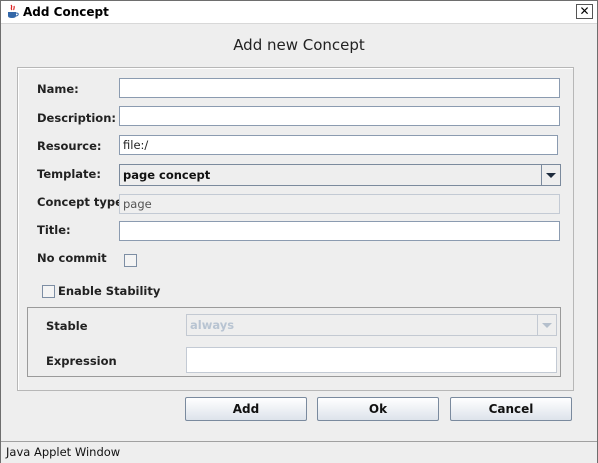 This screenshot has height=463, width=598. Describe the element at coordinates (299, 45) in the screenshot. I see `dialog-heading: Add new Concept` at that location.